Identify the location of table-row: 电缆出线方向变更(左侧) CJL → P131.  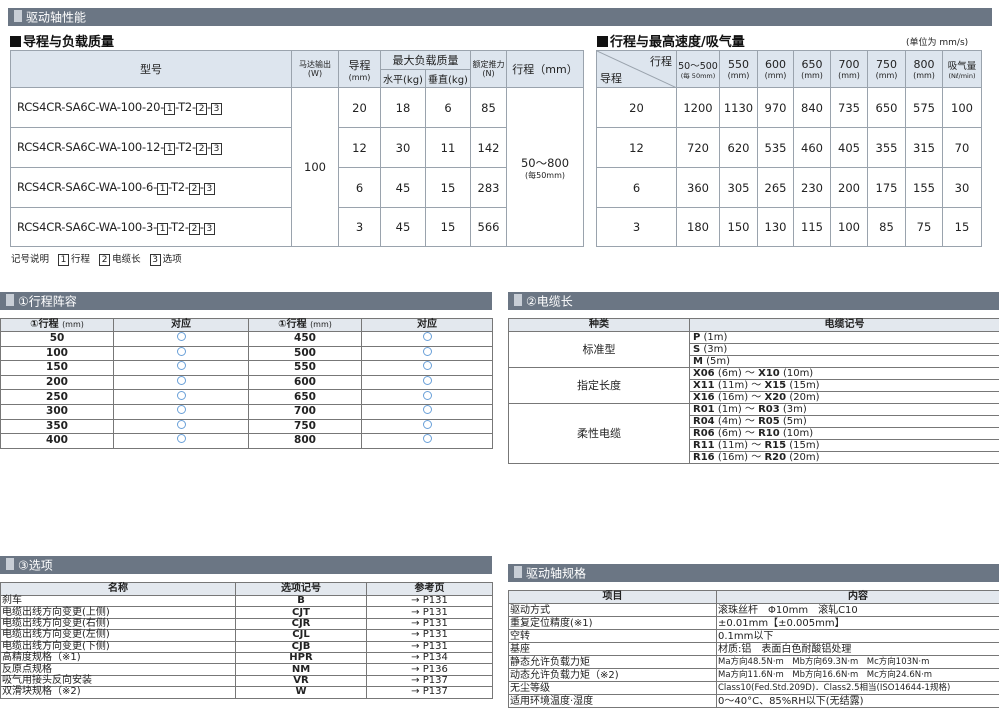
(246, 635).